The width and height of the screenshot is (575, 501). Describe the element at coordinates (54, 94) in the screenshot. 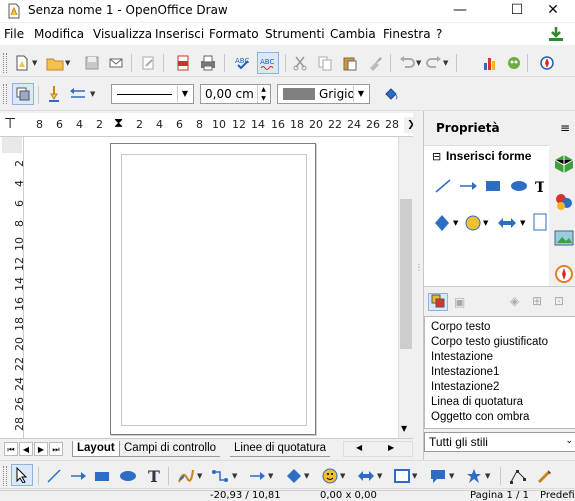

I see `line-icon` at that location.